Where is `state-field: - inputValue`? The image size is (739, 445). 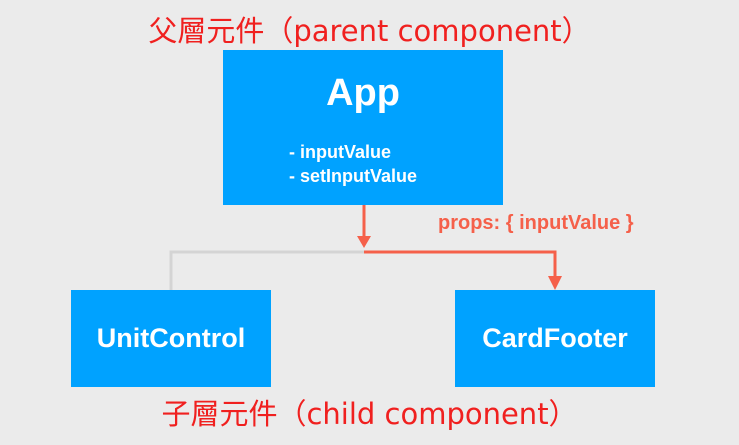
state-field: - inputValue is located at coordinates (340, 152).